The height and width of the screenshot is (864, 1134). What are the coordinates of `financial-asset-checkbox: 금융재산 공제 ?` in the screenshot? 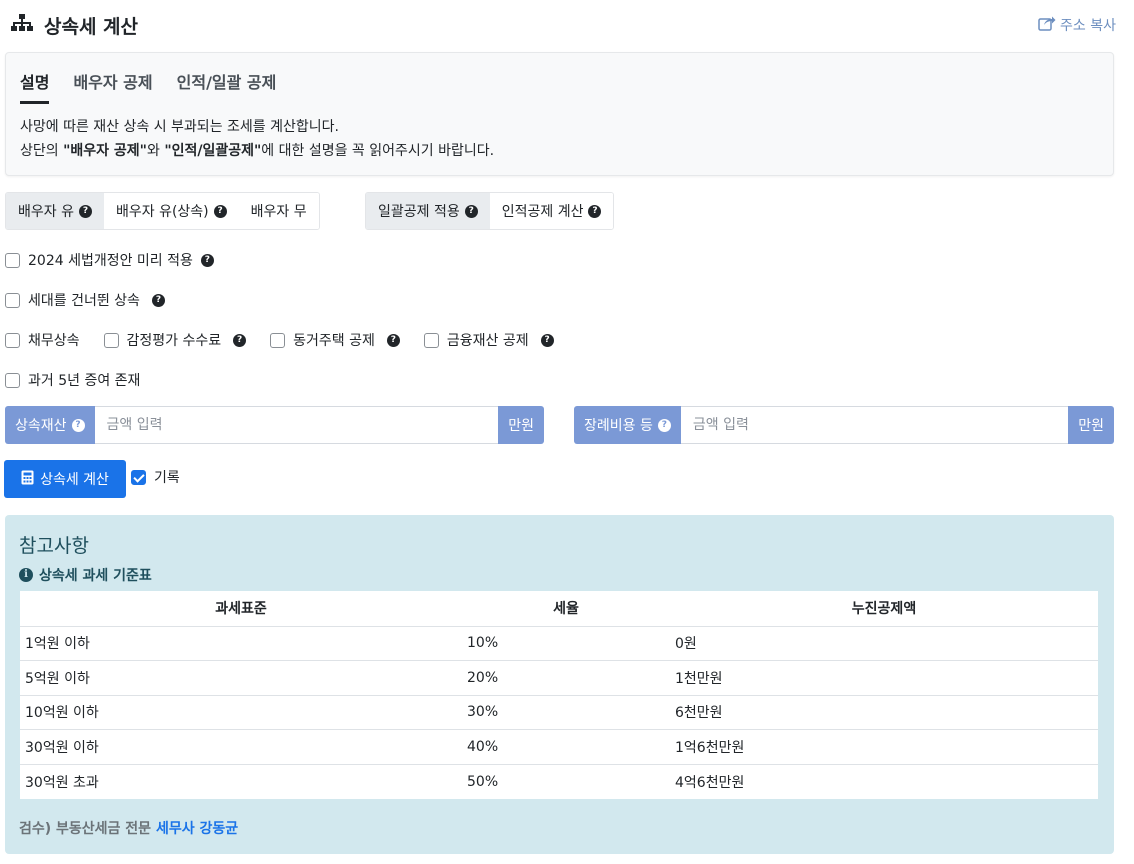 It's located at (488, 340).